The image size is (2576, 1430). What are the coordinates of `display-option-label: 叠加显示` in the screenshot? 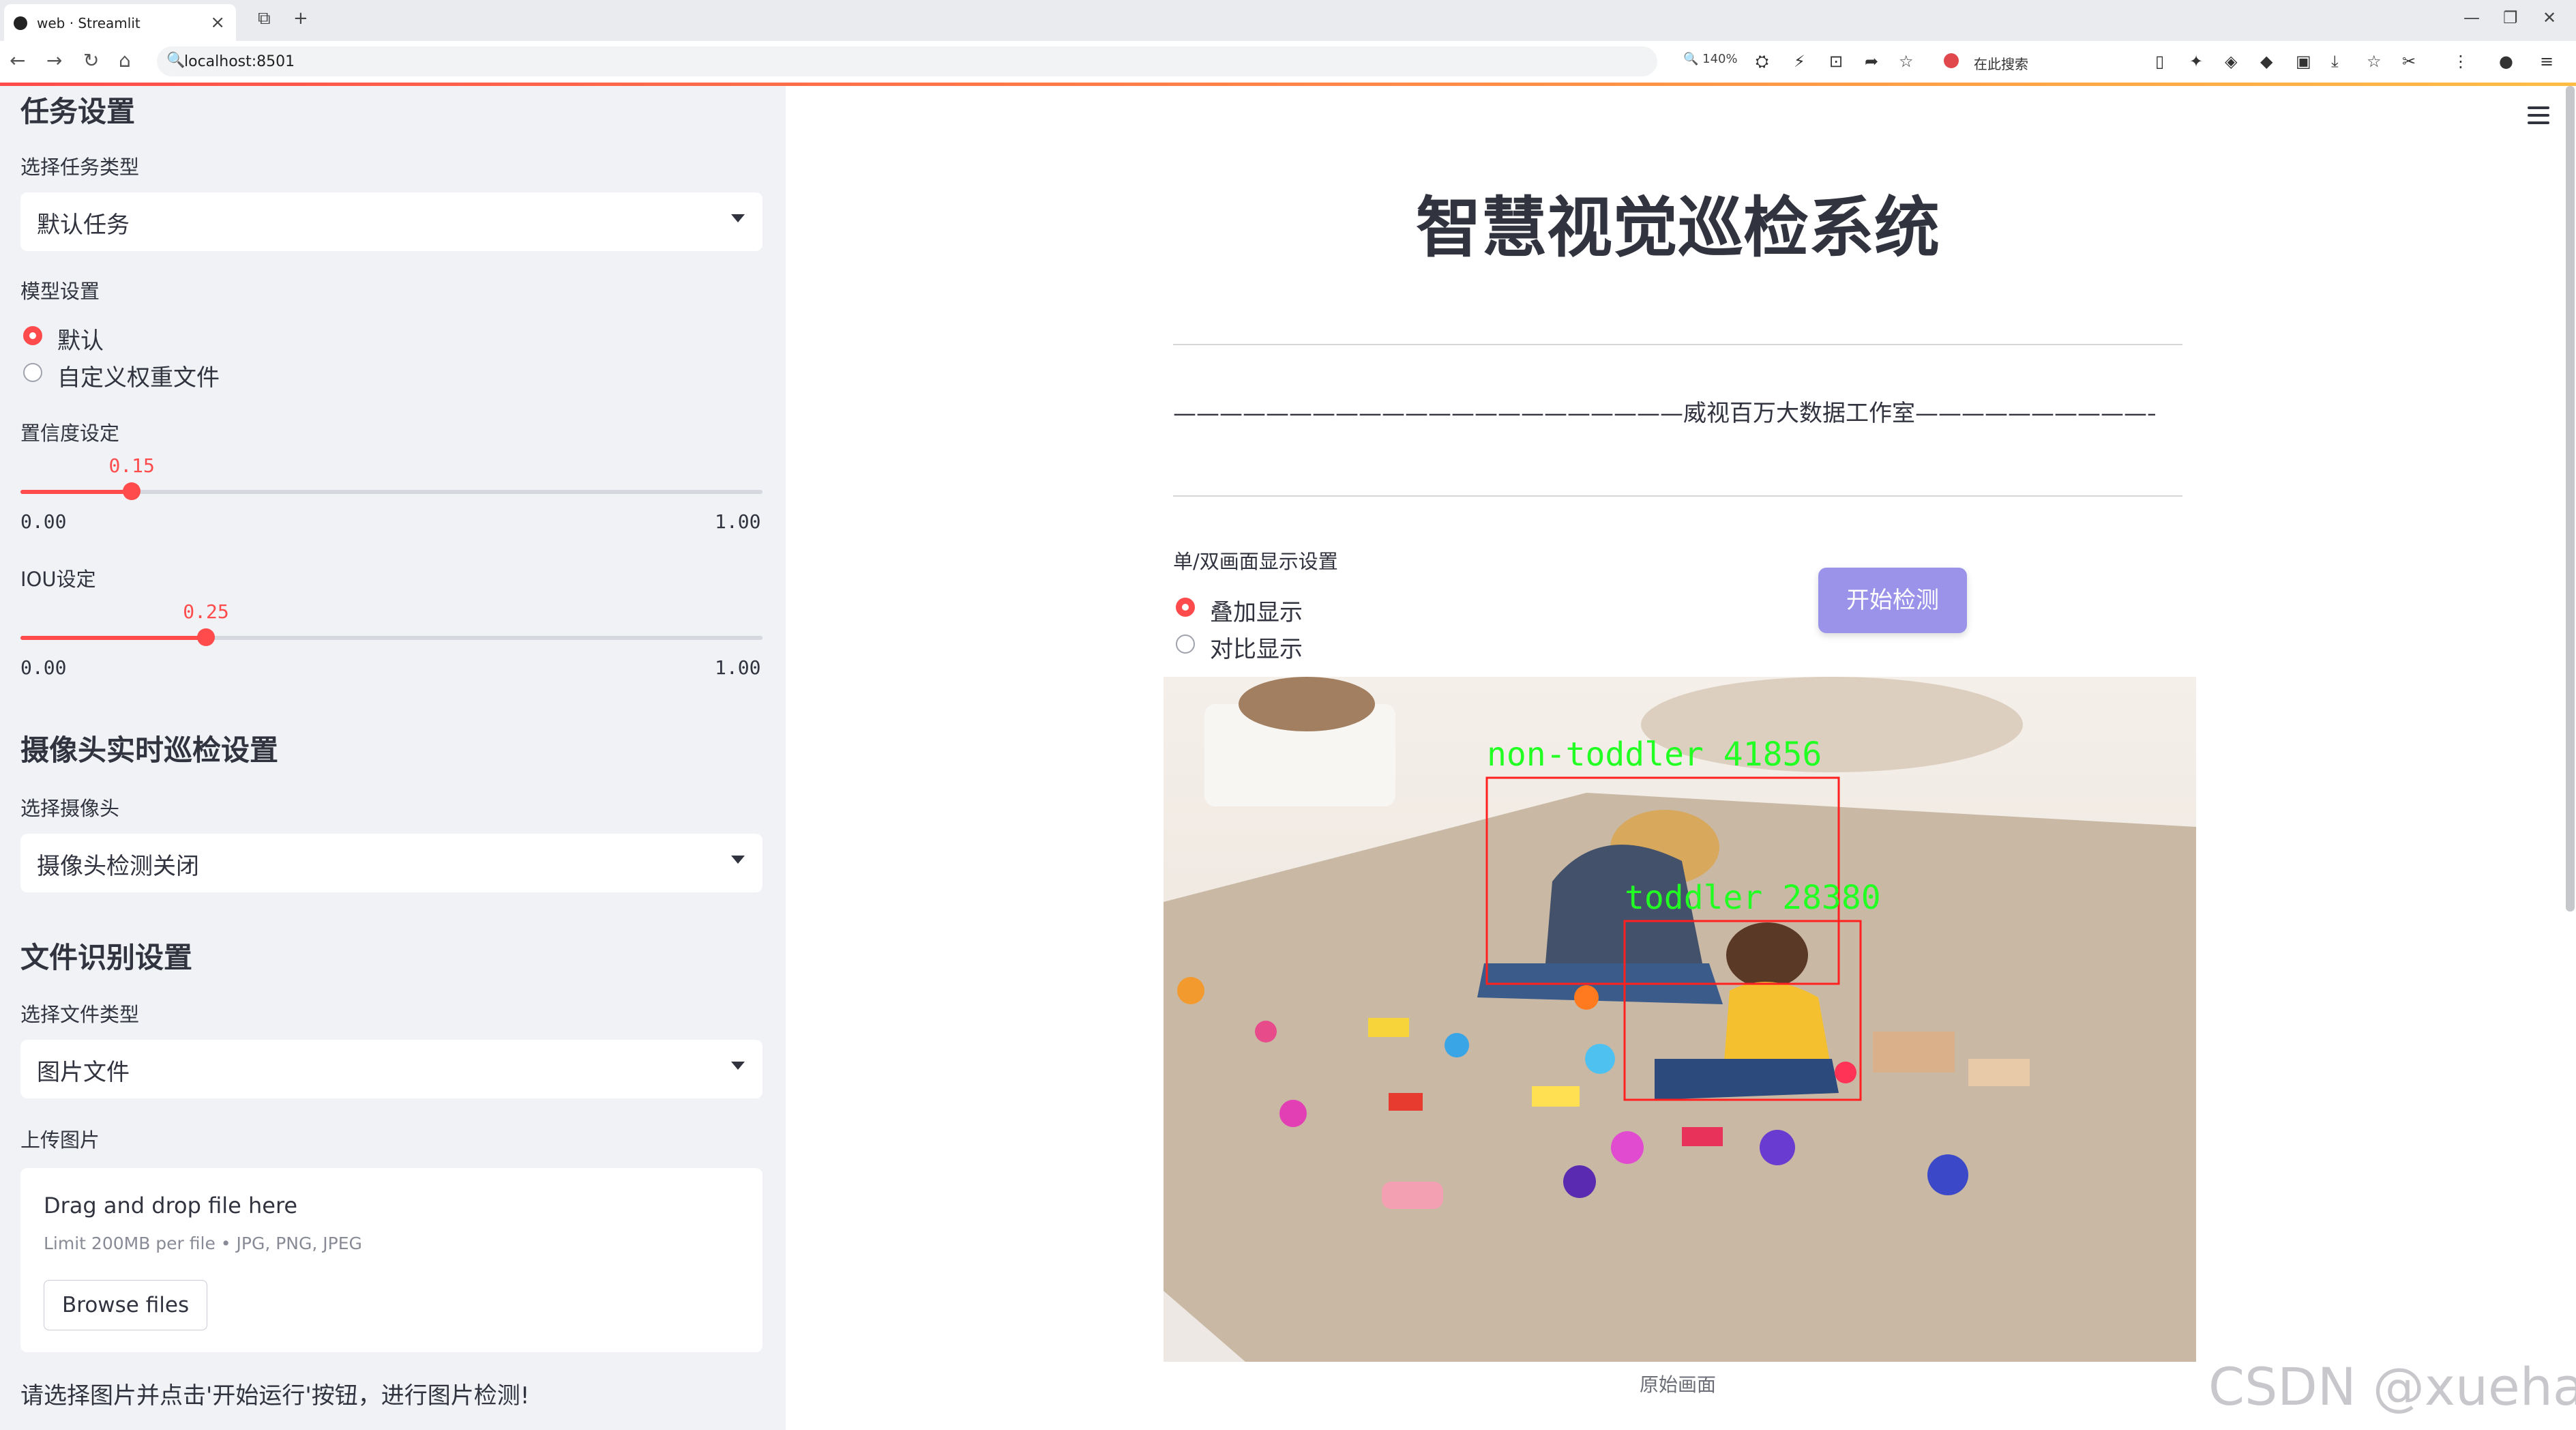 It's located at (1256, 612).